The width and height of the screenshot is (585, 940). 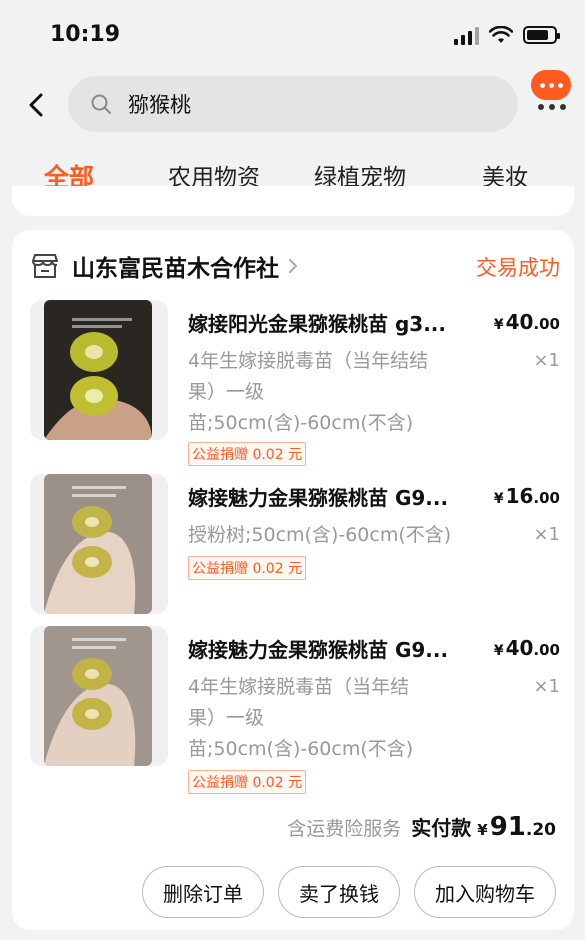 I want to click on item-spec-line: 4年生嫁接脱毒苗（当年结结, so click(x=308, y=361).